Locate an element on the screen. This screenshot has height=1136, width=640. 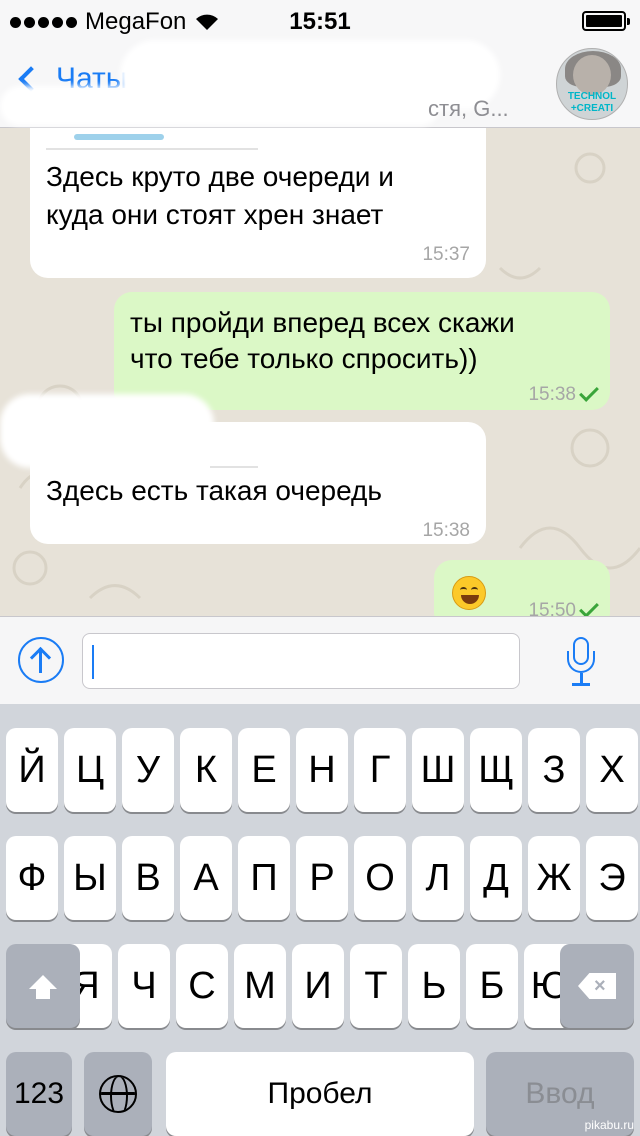
message-text-line: что тебе только спросить)) is located at coordinates (304, 358).